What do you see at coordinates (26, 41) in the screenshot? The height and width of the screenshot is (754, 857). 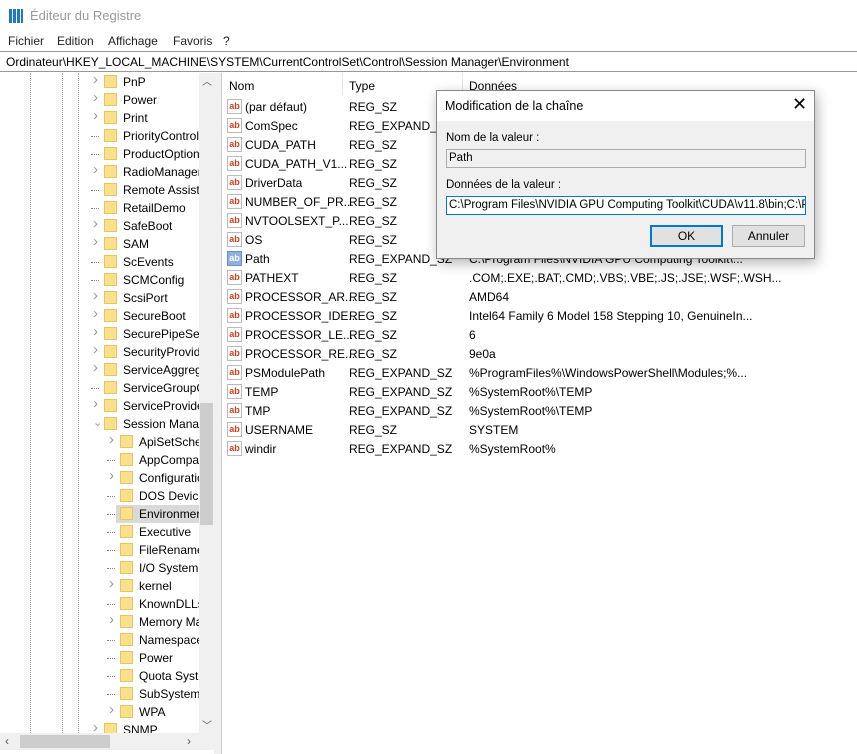 I see `menu-fichier: Fichier` at bounding box center [26, 41].